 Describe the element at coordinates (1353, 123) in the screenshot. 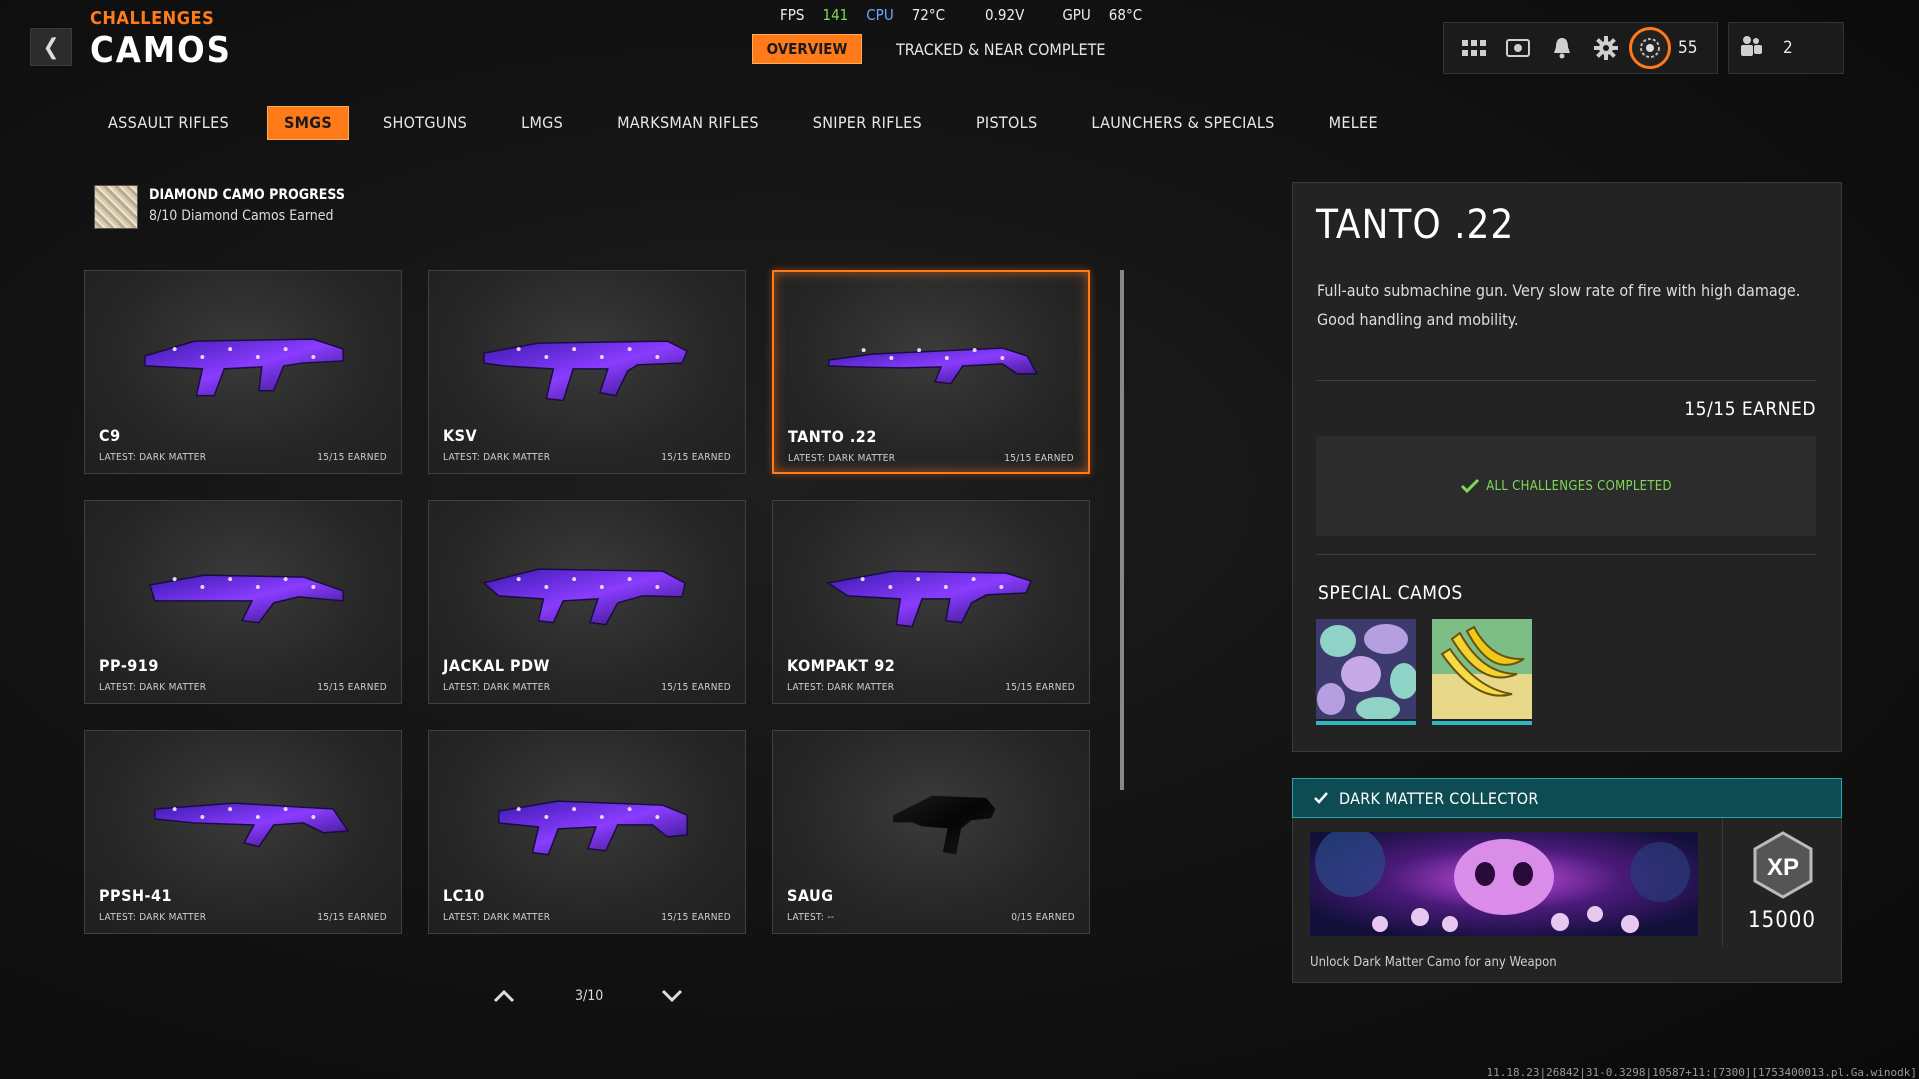

I see `tab-melee: MELEE` at that location.